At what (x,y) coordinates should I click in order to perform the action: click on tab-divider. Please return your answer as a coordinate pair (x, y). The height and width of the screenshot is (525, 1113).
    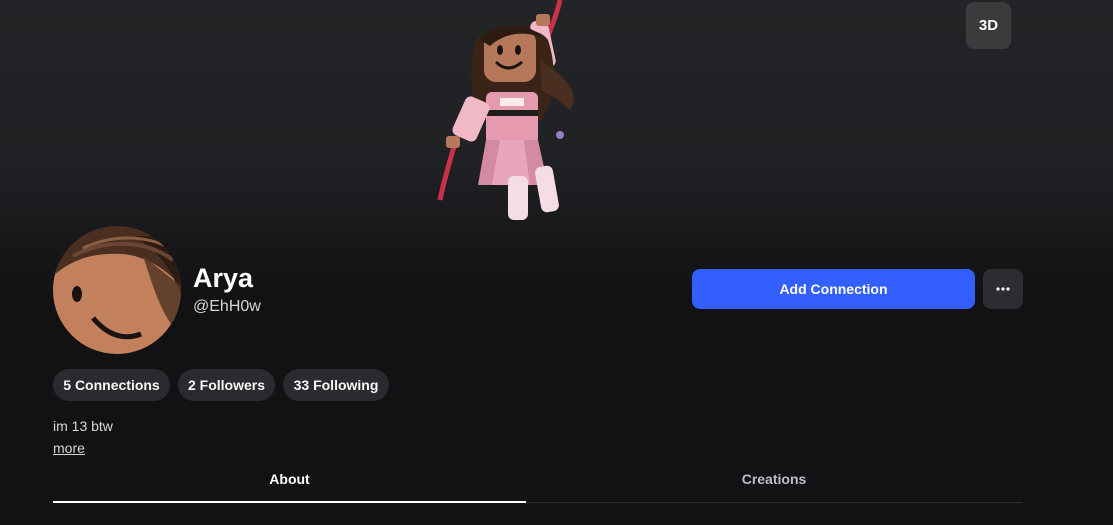
    Looking at the image, I should click on (774, 502).